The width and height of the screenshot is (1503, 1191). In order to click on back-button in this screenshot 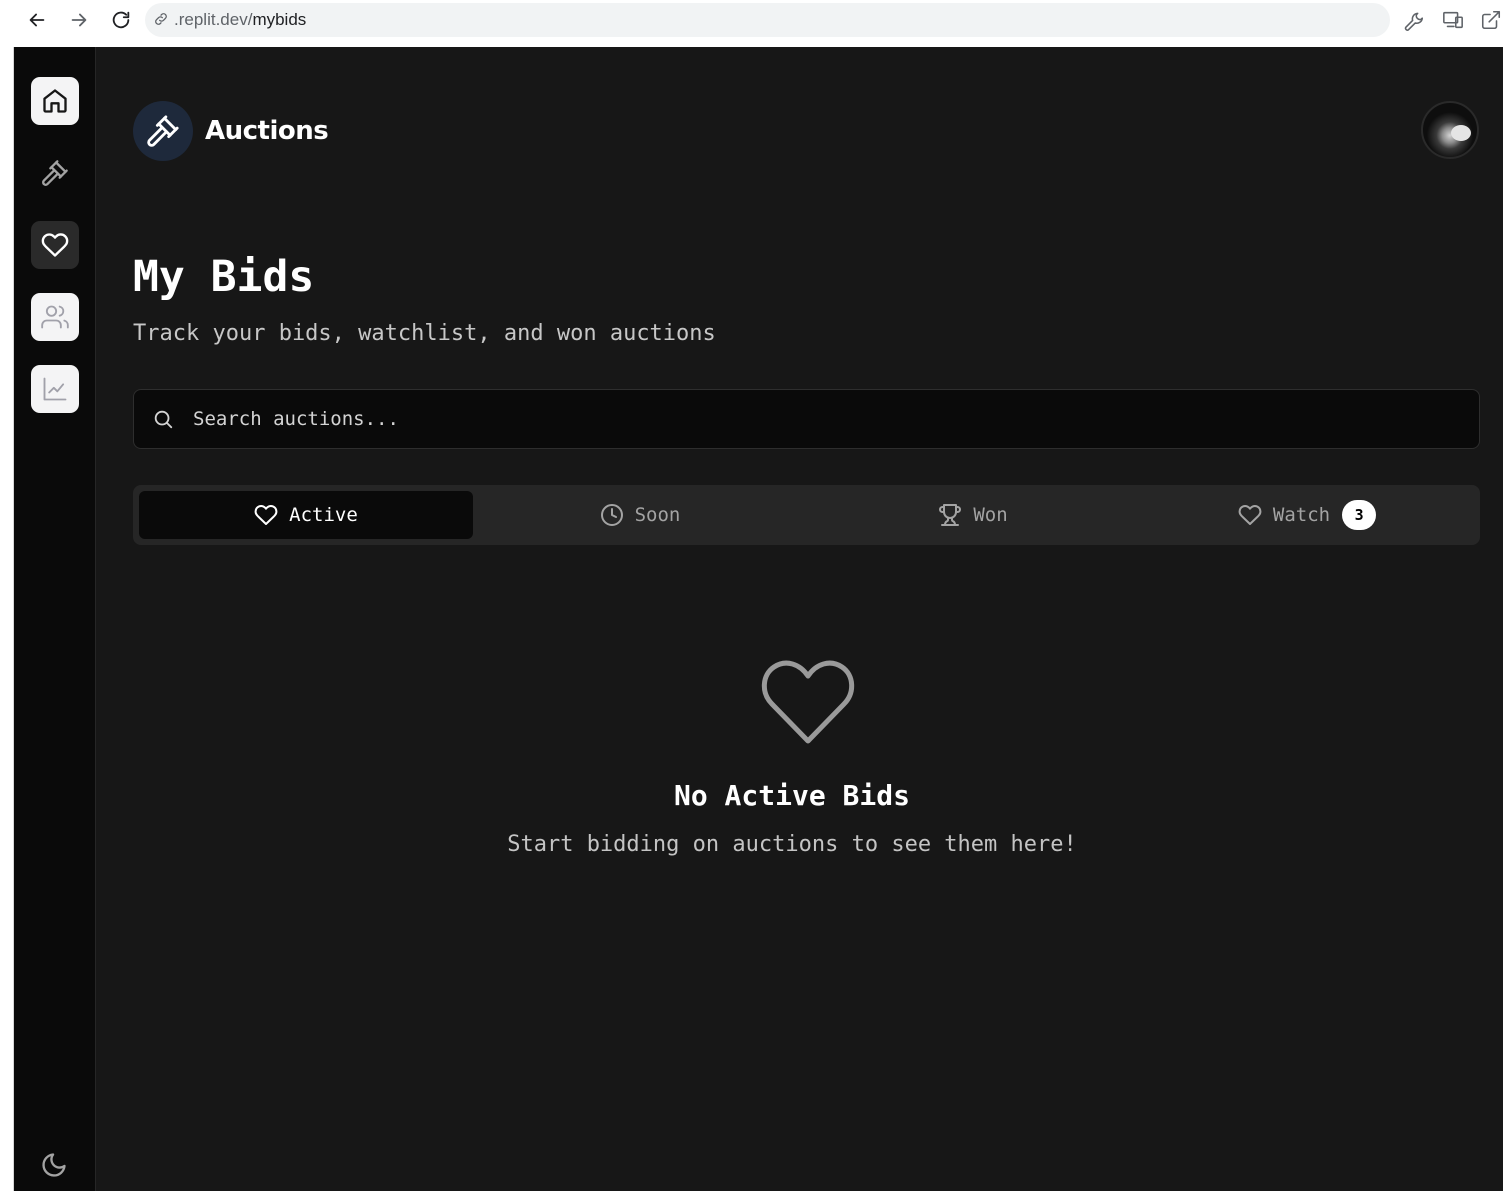, I will do `click(37, 20)`.